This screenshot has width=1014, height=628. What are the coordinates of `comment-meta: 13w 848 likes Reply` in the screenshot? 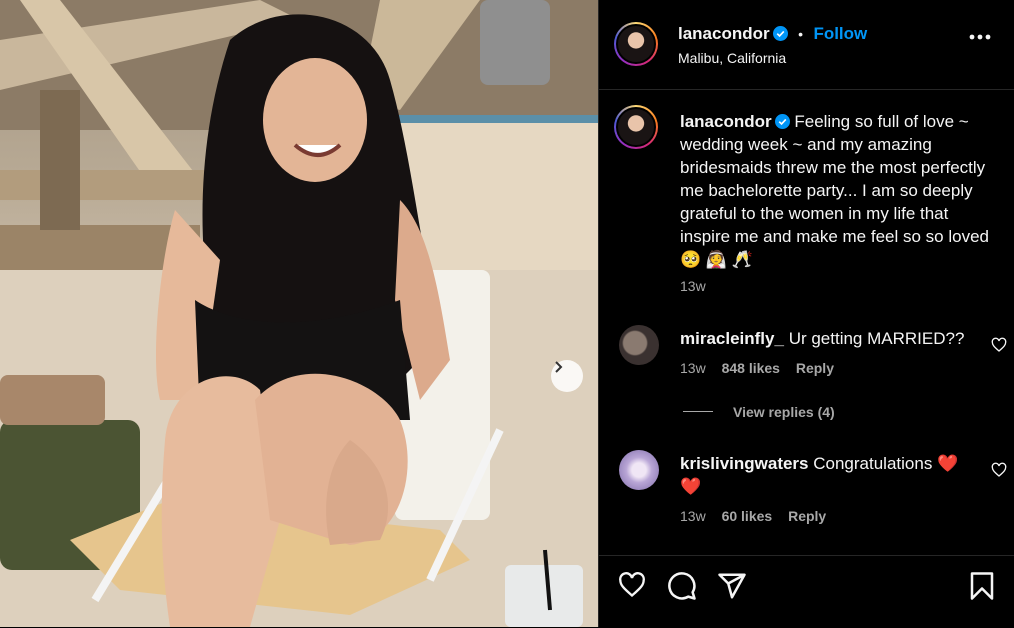 It's located at (757, 368).